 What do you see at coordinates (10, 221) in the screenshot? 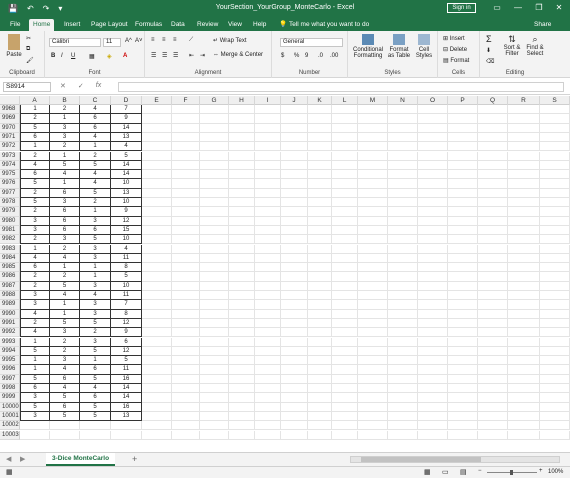
I see `row-header: 9980` at bounding box center [10, 221].